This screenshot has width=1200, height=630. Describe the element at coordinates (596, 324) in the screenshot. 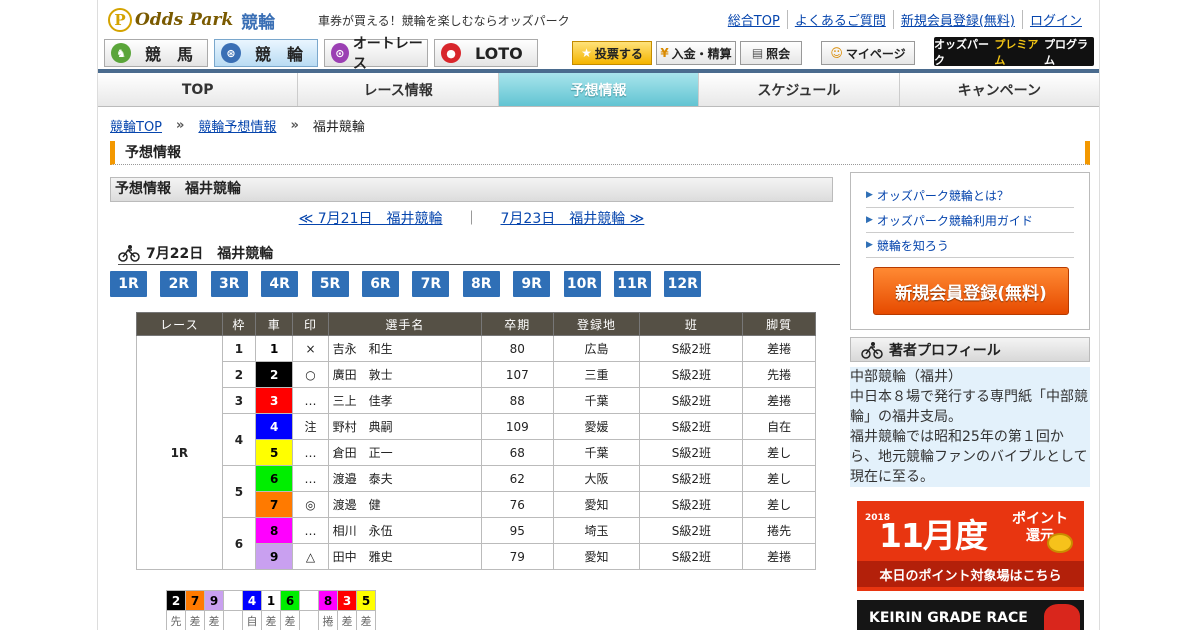

I see `column-header: 登録地` at that location.